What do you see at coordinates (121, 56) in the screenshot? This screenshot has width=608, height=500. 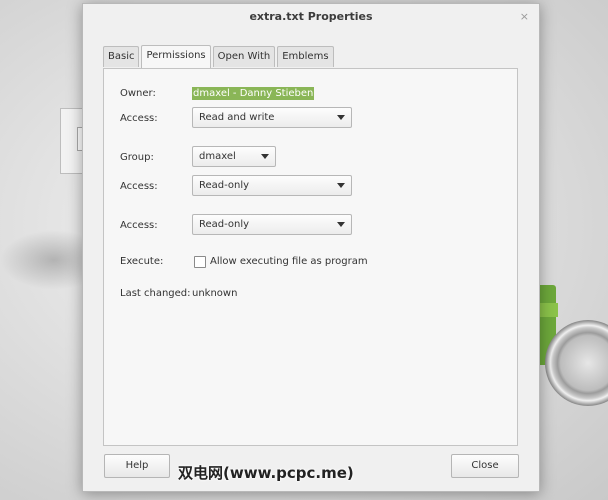 I see `tab-basic: Basic` at bounding box center [121, 56].